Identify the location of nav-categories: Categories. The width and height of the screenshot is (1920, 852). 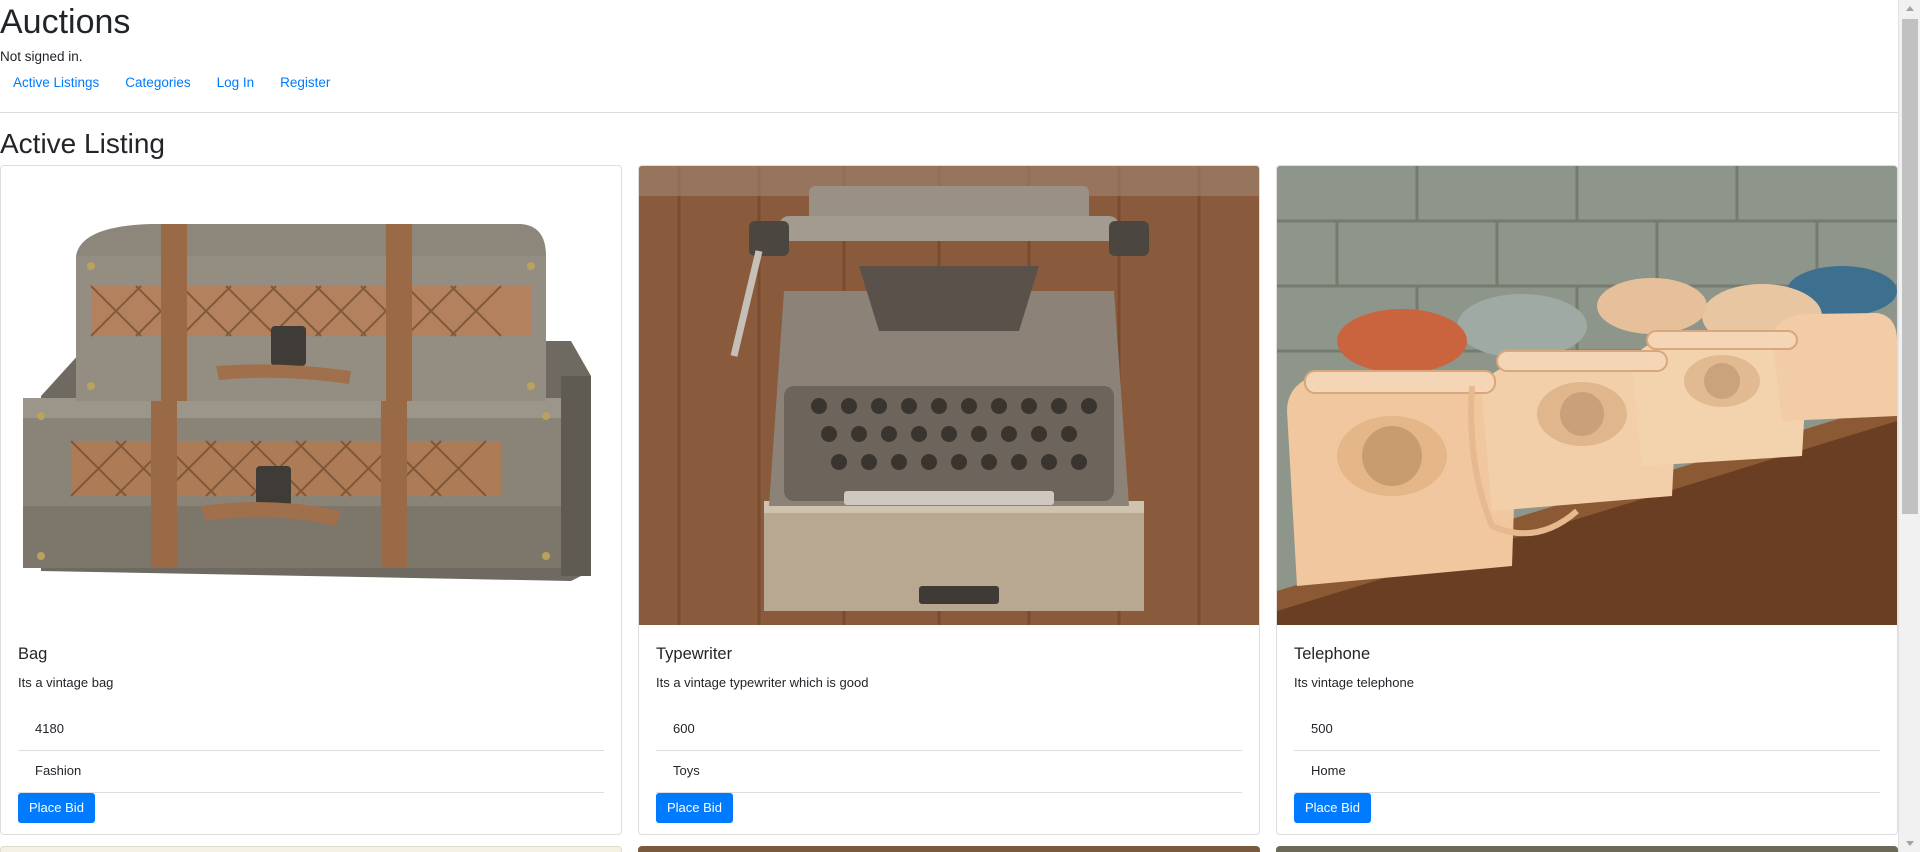
(157, 84).